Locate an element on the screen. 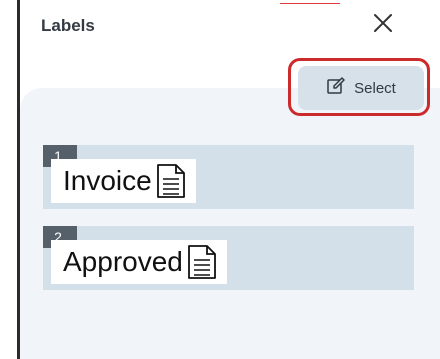 The image size is (440, 359). close-button is located at coordinates (383, 25).